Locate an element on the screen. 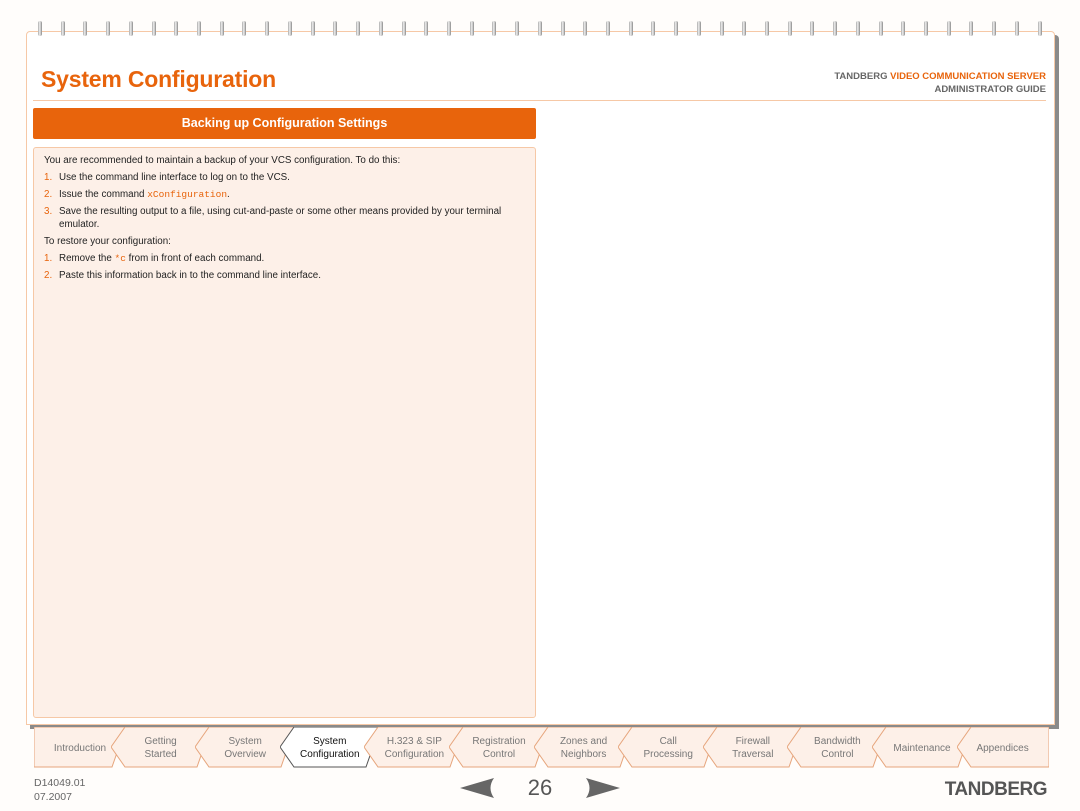 The image size is (1080, 811). tab-label-line2: Configuration is located at coordinates (414, 754).